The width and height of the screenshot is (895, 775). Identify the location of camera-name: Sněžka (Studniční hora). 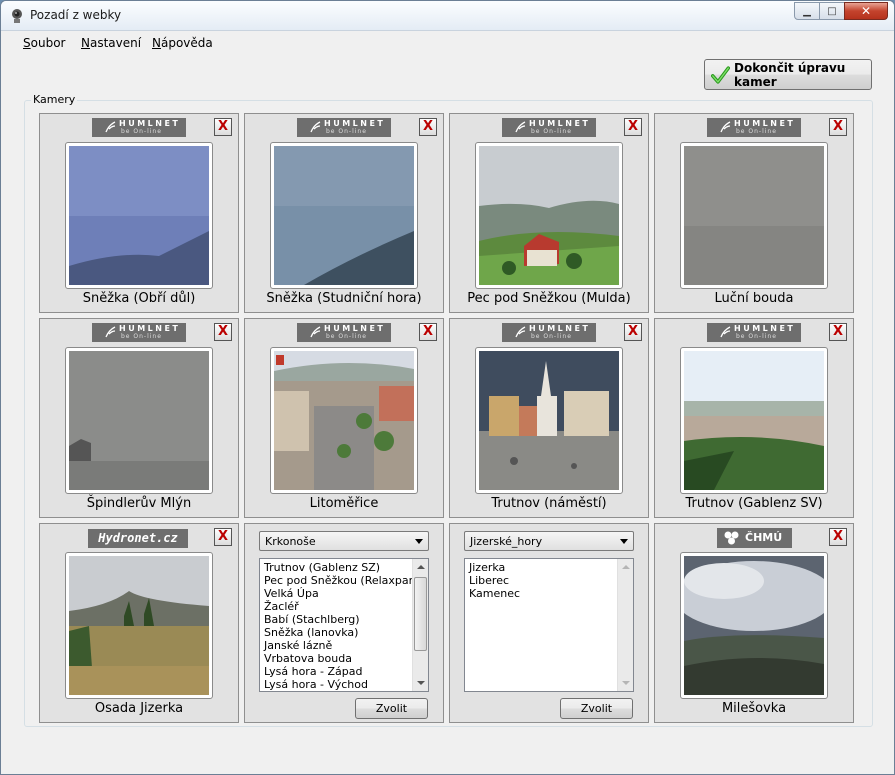
(344, 298).